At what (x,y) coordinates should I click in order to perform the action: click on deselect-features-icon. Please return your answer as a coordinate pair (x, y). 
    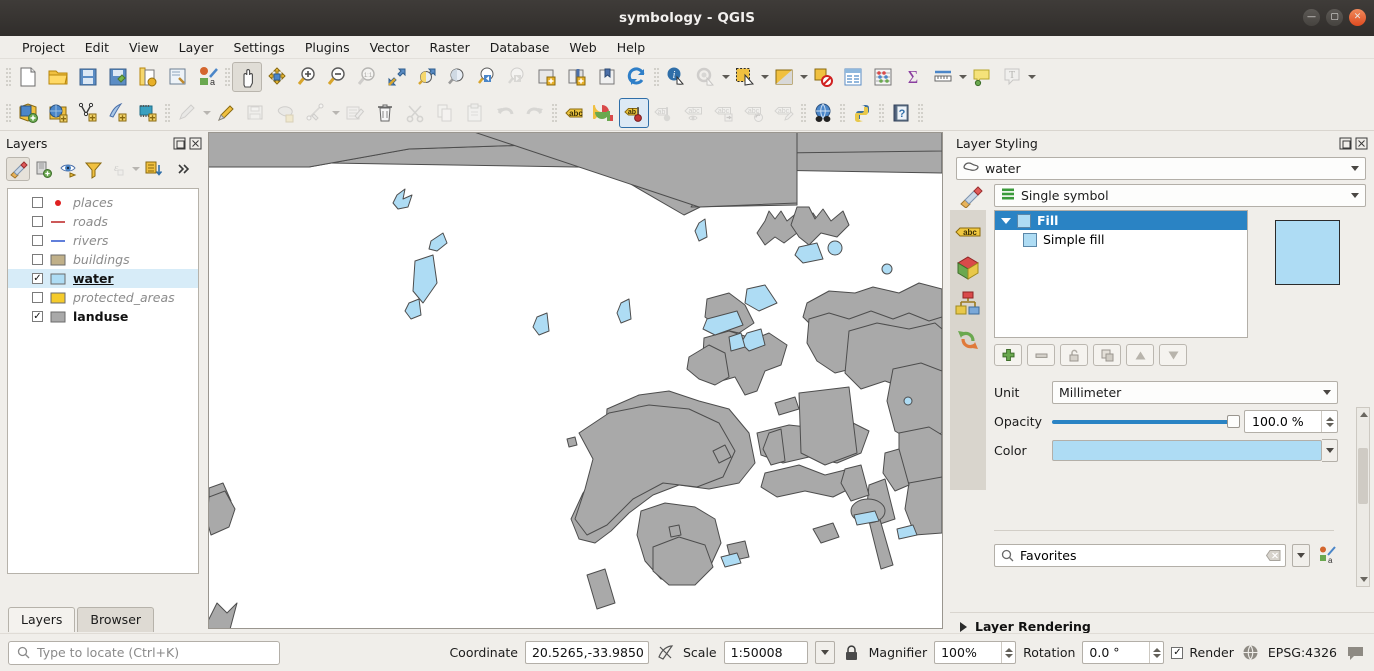
    Looking at the image, I should click on (823, 77).